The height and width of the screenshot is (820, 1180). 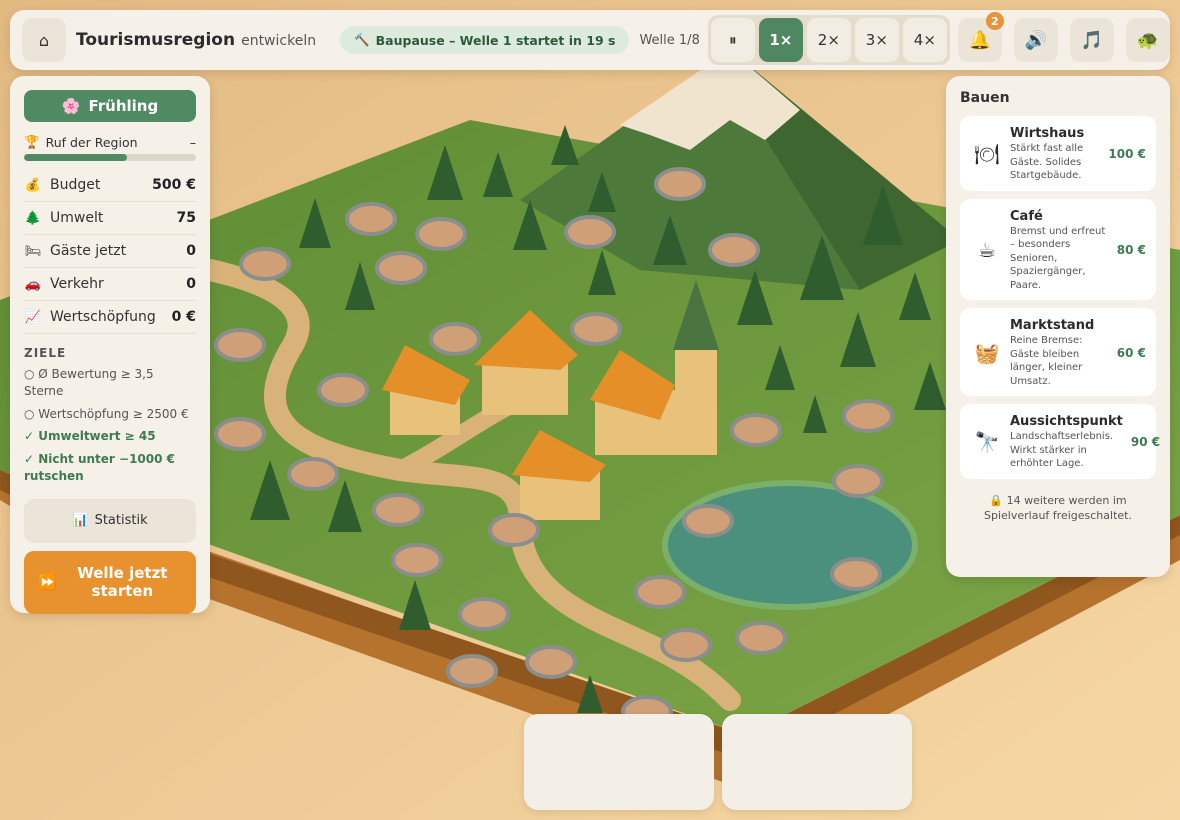 I want to click on music-note-icon: 🎵, so click(x=1092, y=40).